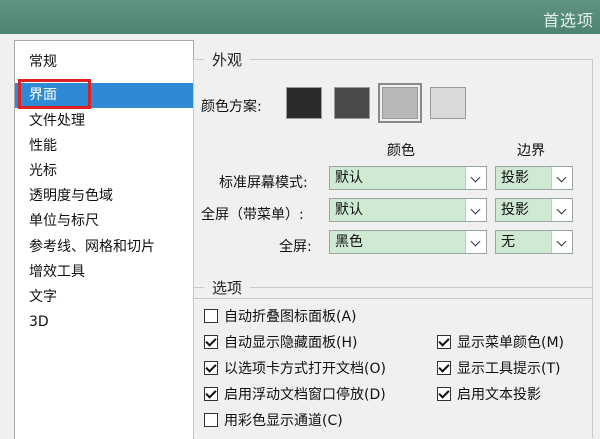 This screenshot has height=439, width=600. What do you see at coordinates (408, 178) in the screenshot?
I see `standard-screen-color-select: 默认` at bounding box center [408, 178].